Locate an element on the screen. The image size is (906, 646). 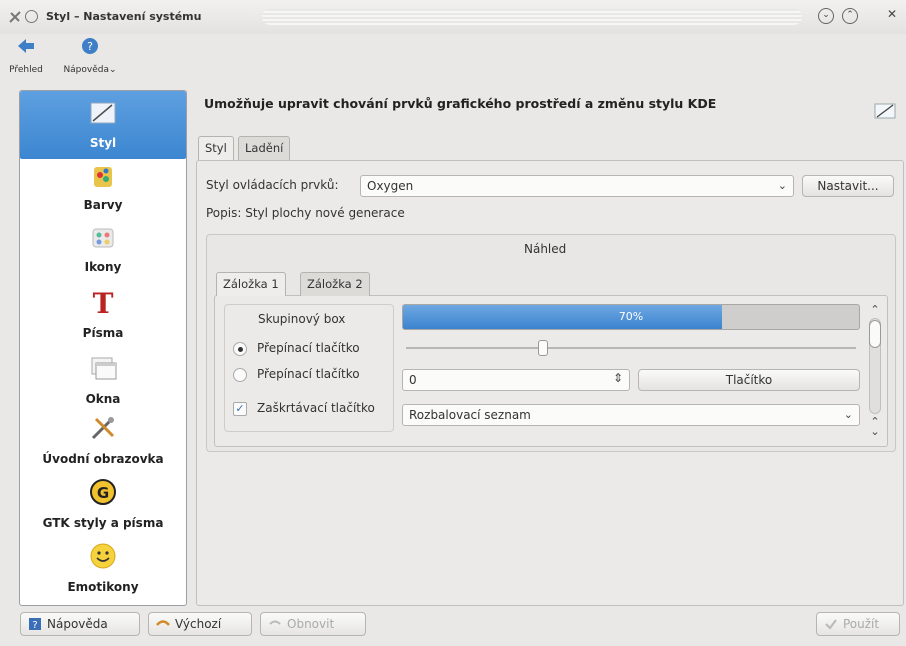
title-bar: Styl – Nastavení systému ⌄ ⌃ ✕ is located at coordinates (453, 17).